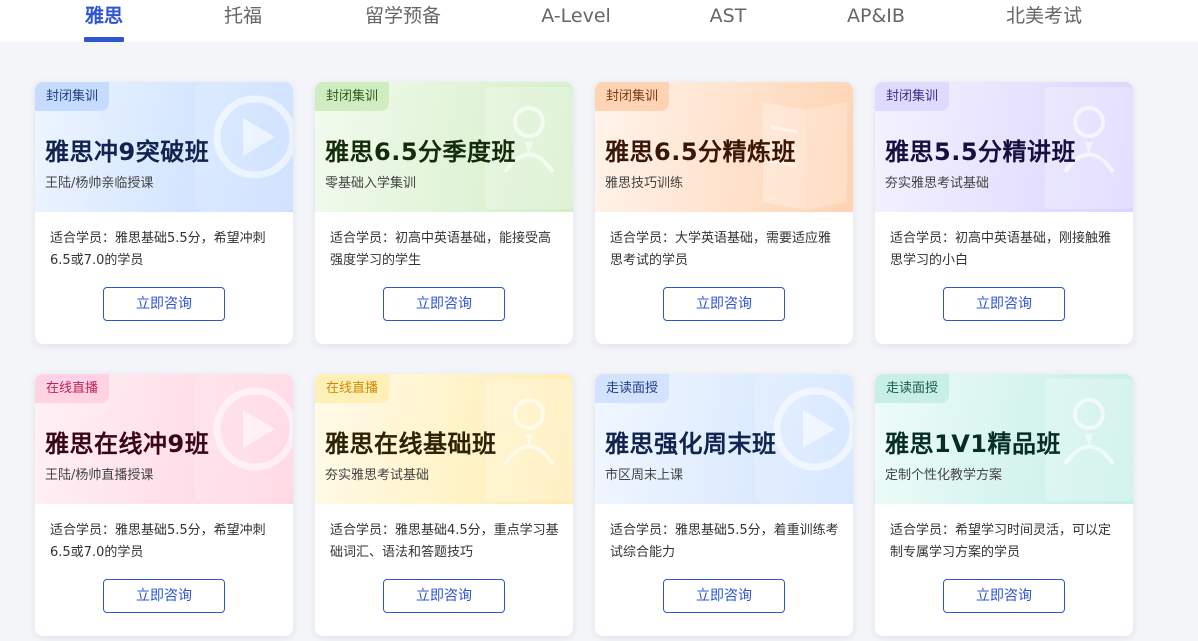 The height and width of the screenshot is (641, 1198). Describe the element at coordinates (441, 249) in the screenshot. I see `course-description: 适合学员：初高中英语基础，能接受高强度学习的学生` at that location.